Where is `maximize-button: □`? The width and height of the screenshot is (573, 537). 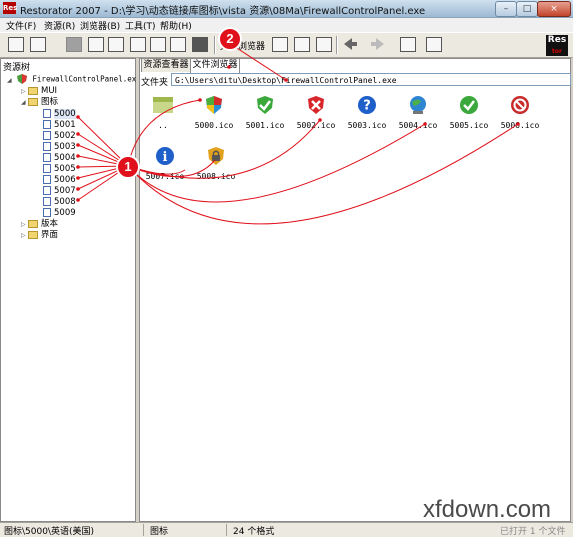
maximize-button: □ is located at coordinates (527, 9).